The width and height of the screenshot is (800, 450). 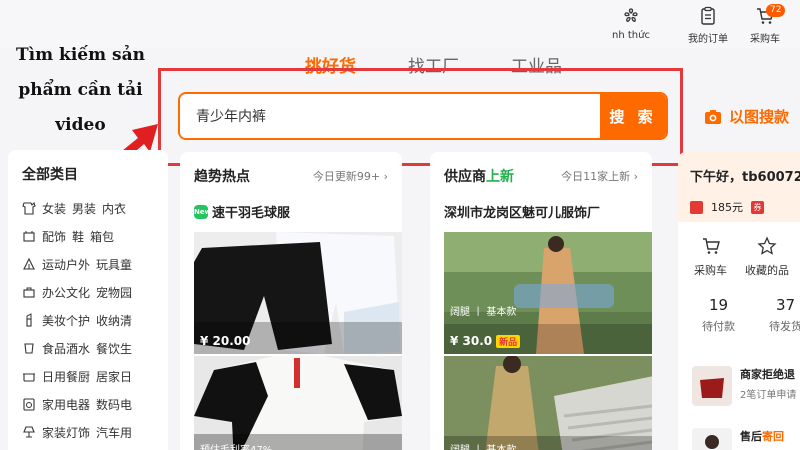 I want to click on category-link: 内衣, so click(x=114, y=208).